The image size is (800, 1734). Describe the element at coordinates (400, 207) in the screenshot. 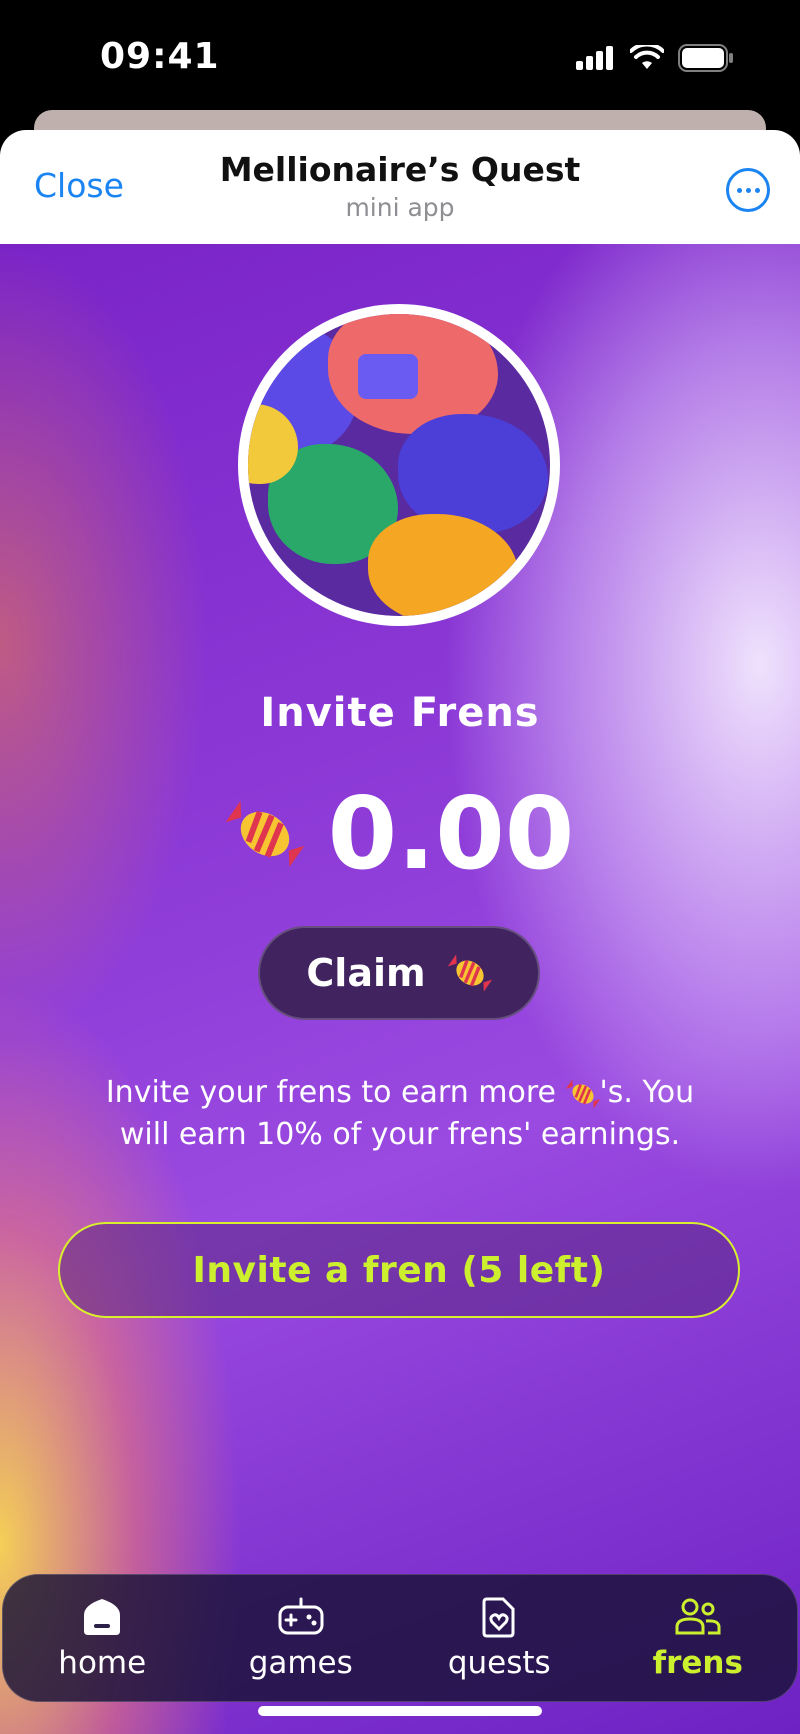

I see `app-subtitle: mini app` at that location.